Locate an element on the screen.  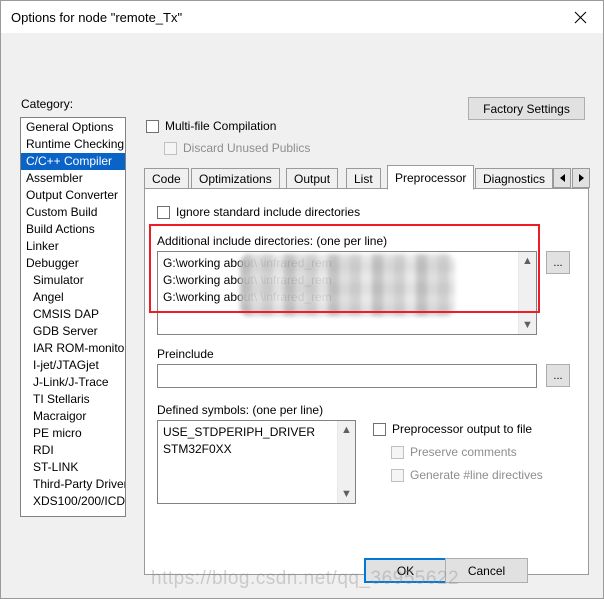
preinclude-label: Preinclude is located at coordinates (185, 354).